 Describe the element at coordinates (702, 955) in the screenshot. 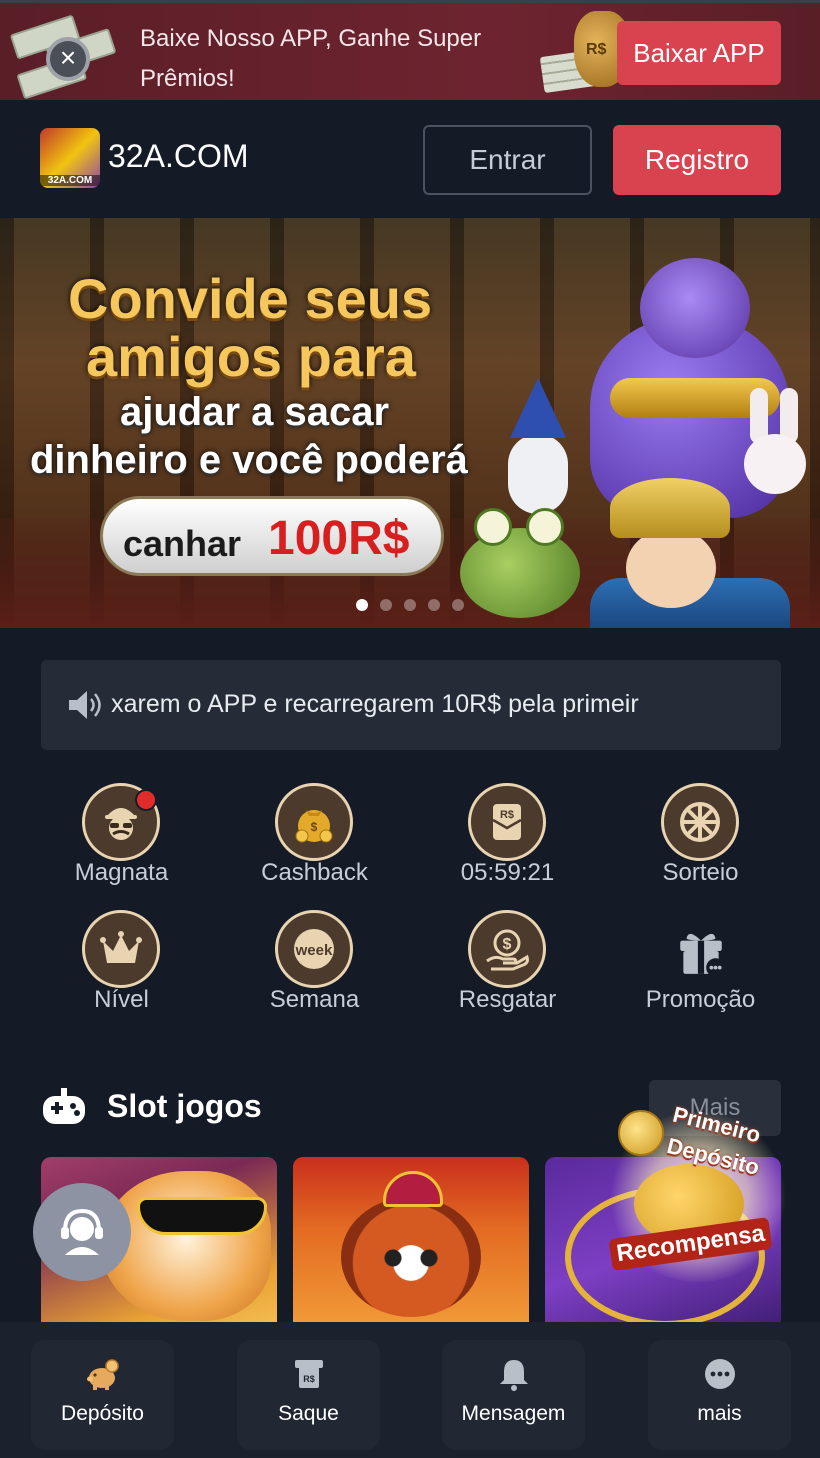

I see `gift-icon` at that location.